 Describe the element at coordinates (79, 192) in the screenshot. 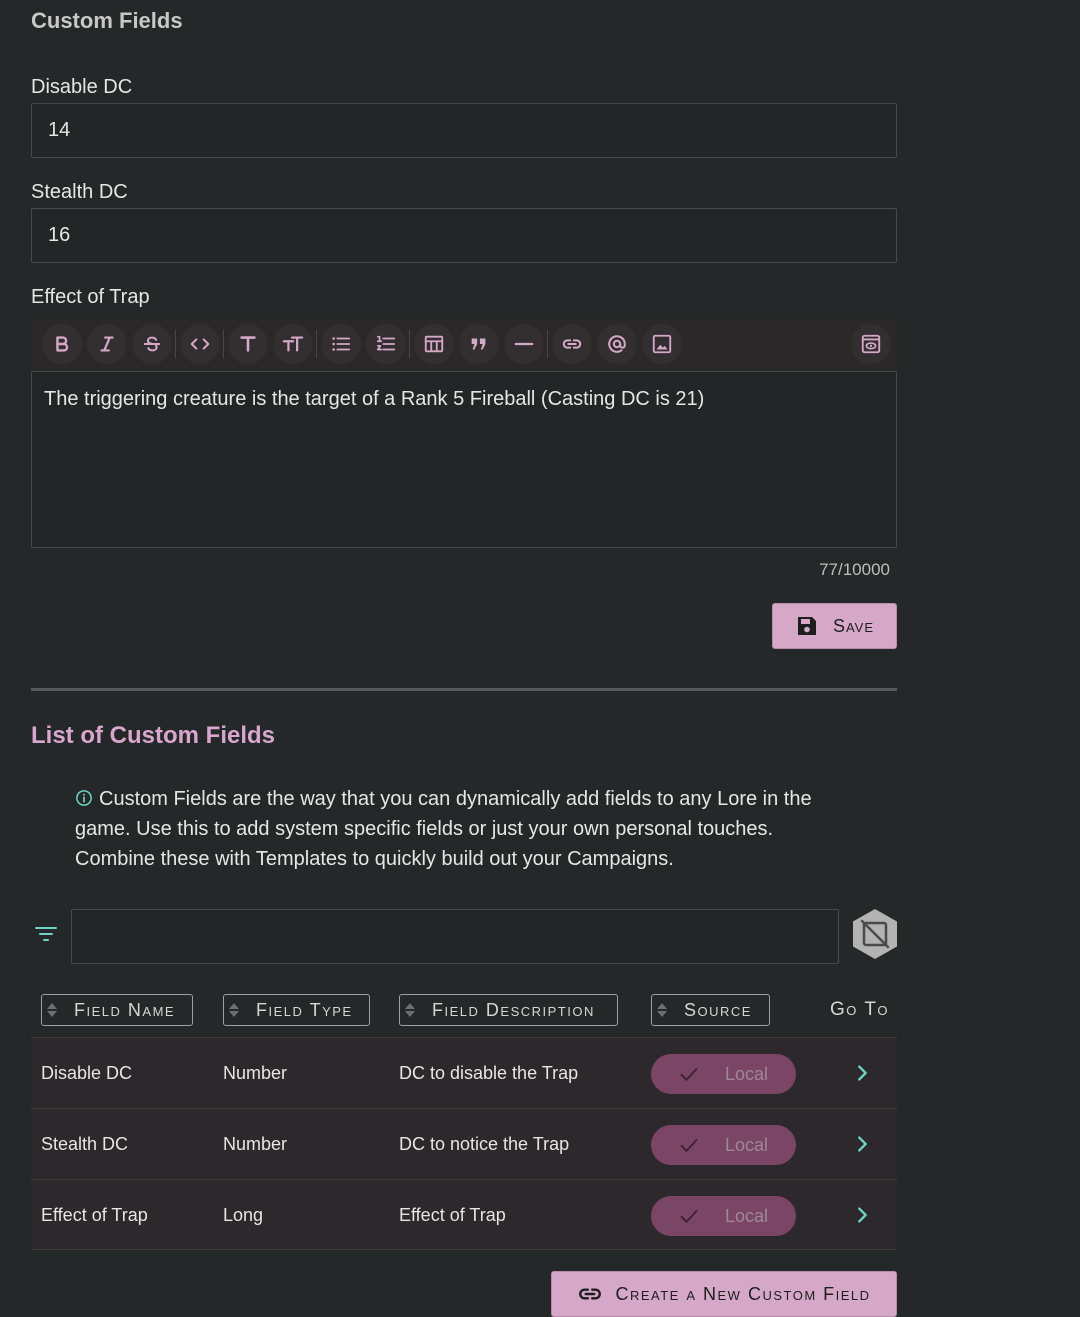

I see `stealth-dc-label: Stealth DC` at that location.